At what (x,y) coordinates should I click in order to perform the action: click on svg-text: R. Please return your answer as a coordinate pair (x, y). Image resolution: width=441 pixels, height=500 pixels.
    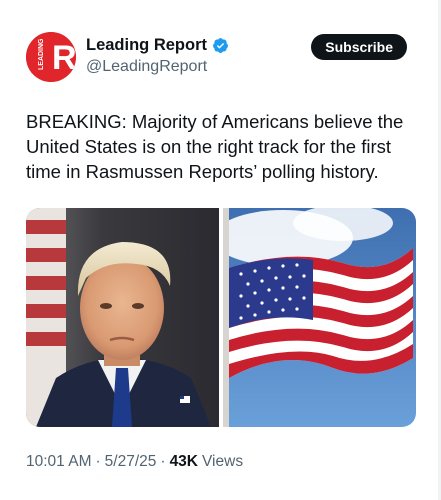
    Looking at the image, I should click on (64, 58).